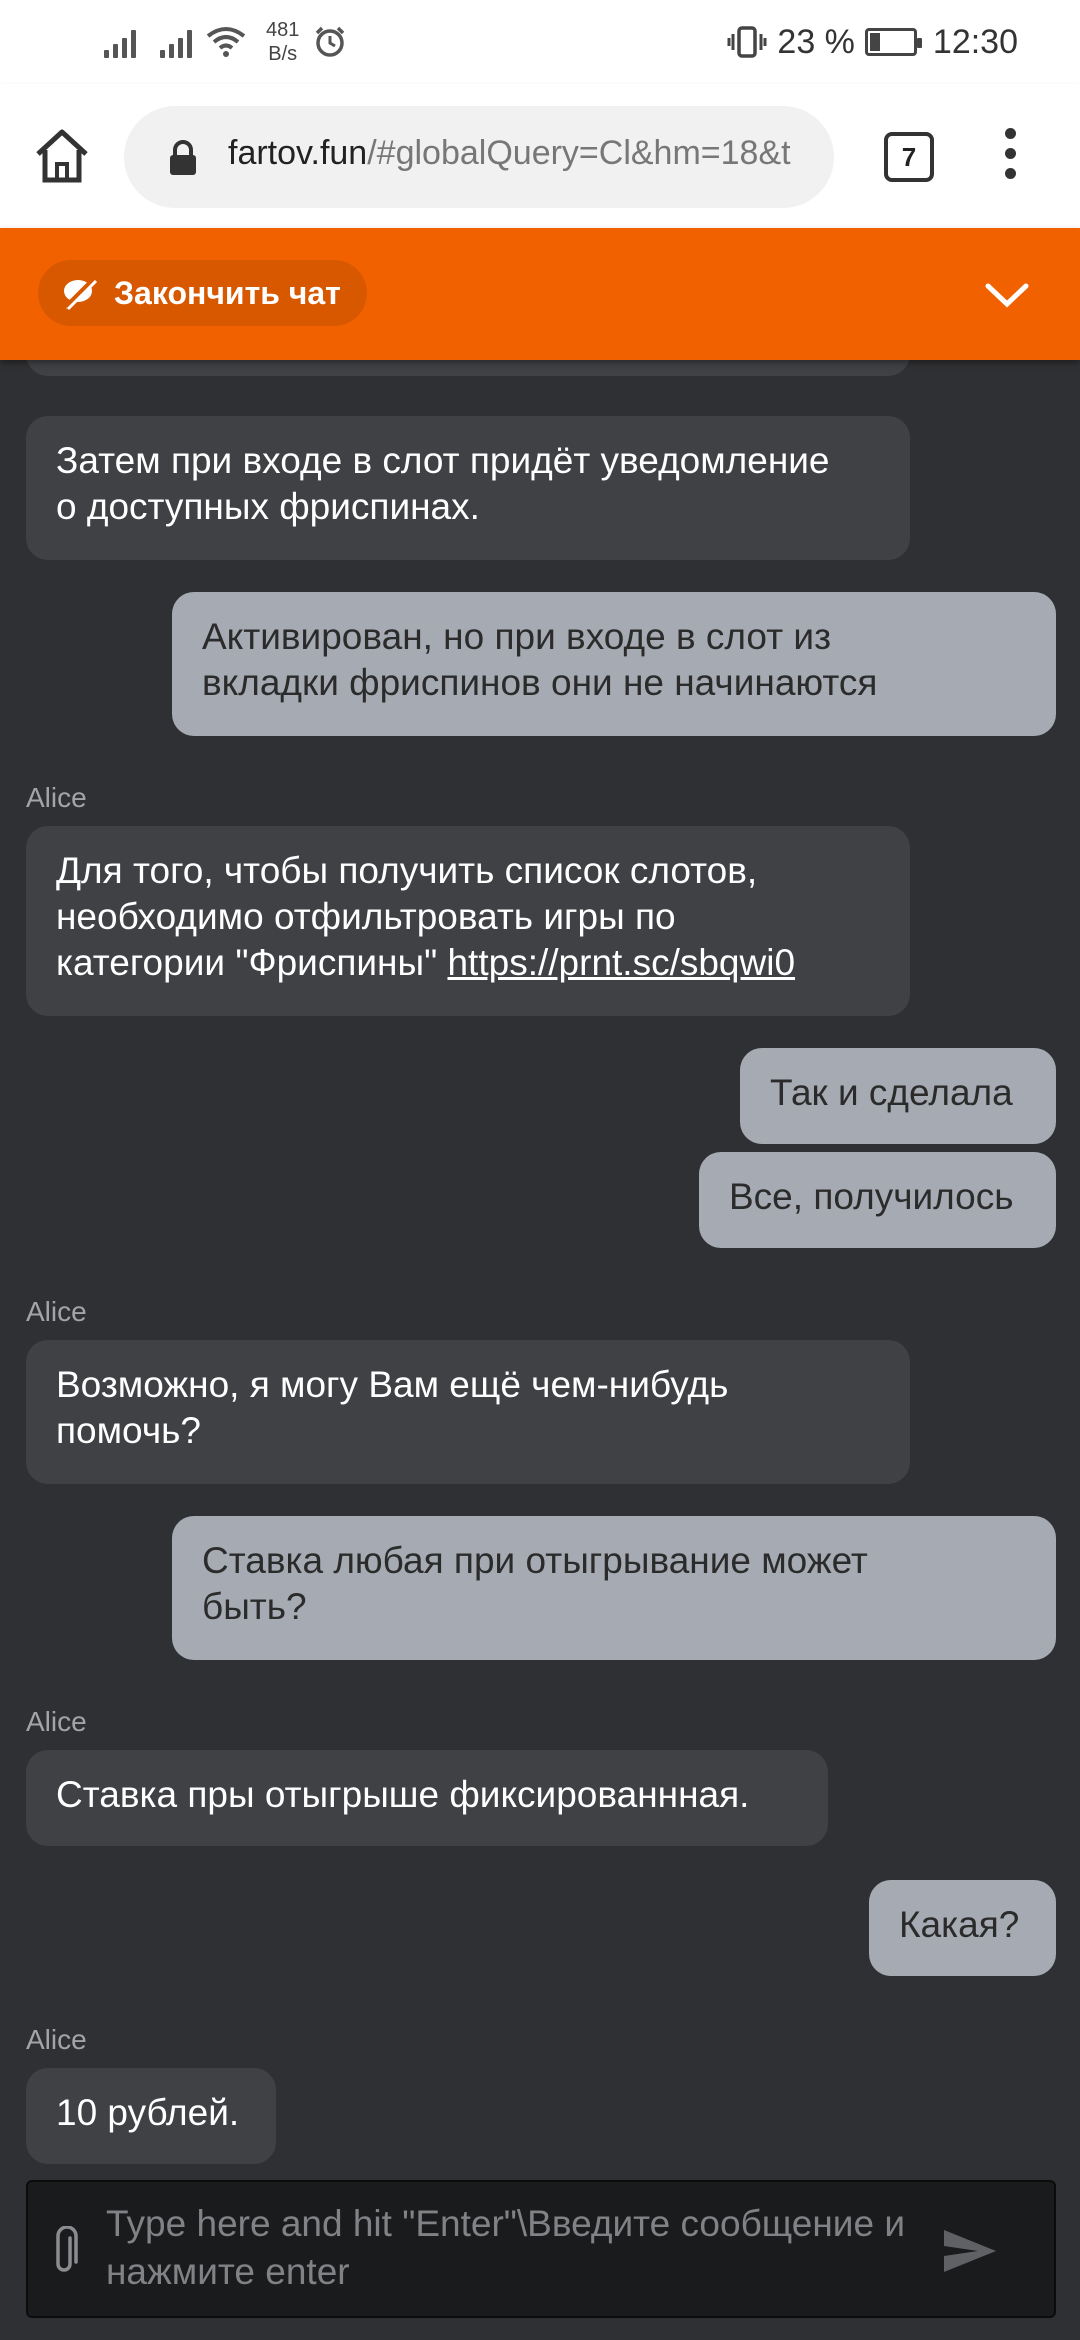  What do you see at coordinates (975, 41) in the screenshot?
I see `clock: 12:30` at bounding box center [975, 41].